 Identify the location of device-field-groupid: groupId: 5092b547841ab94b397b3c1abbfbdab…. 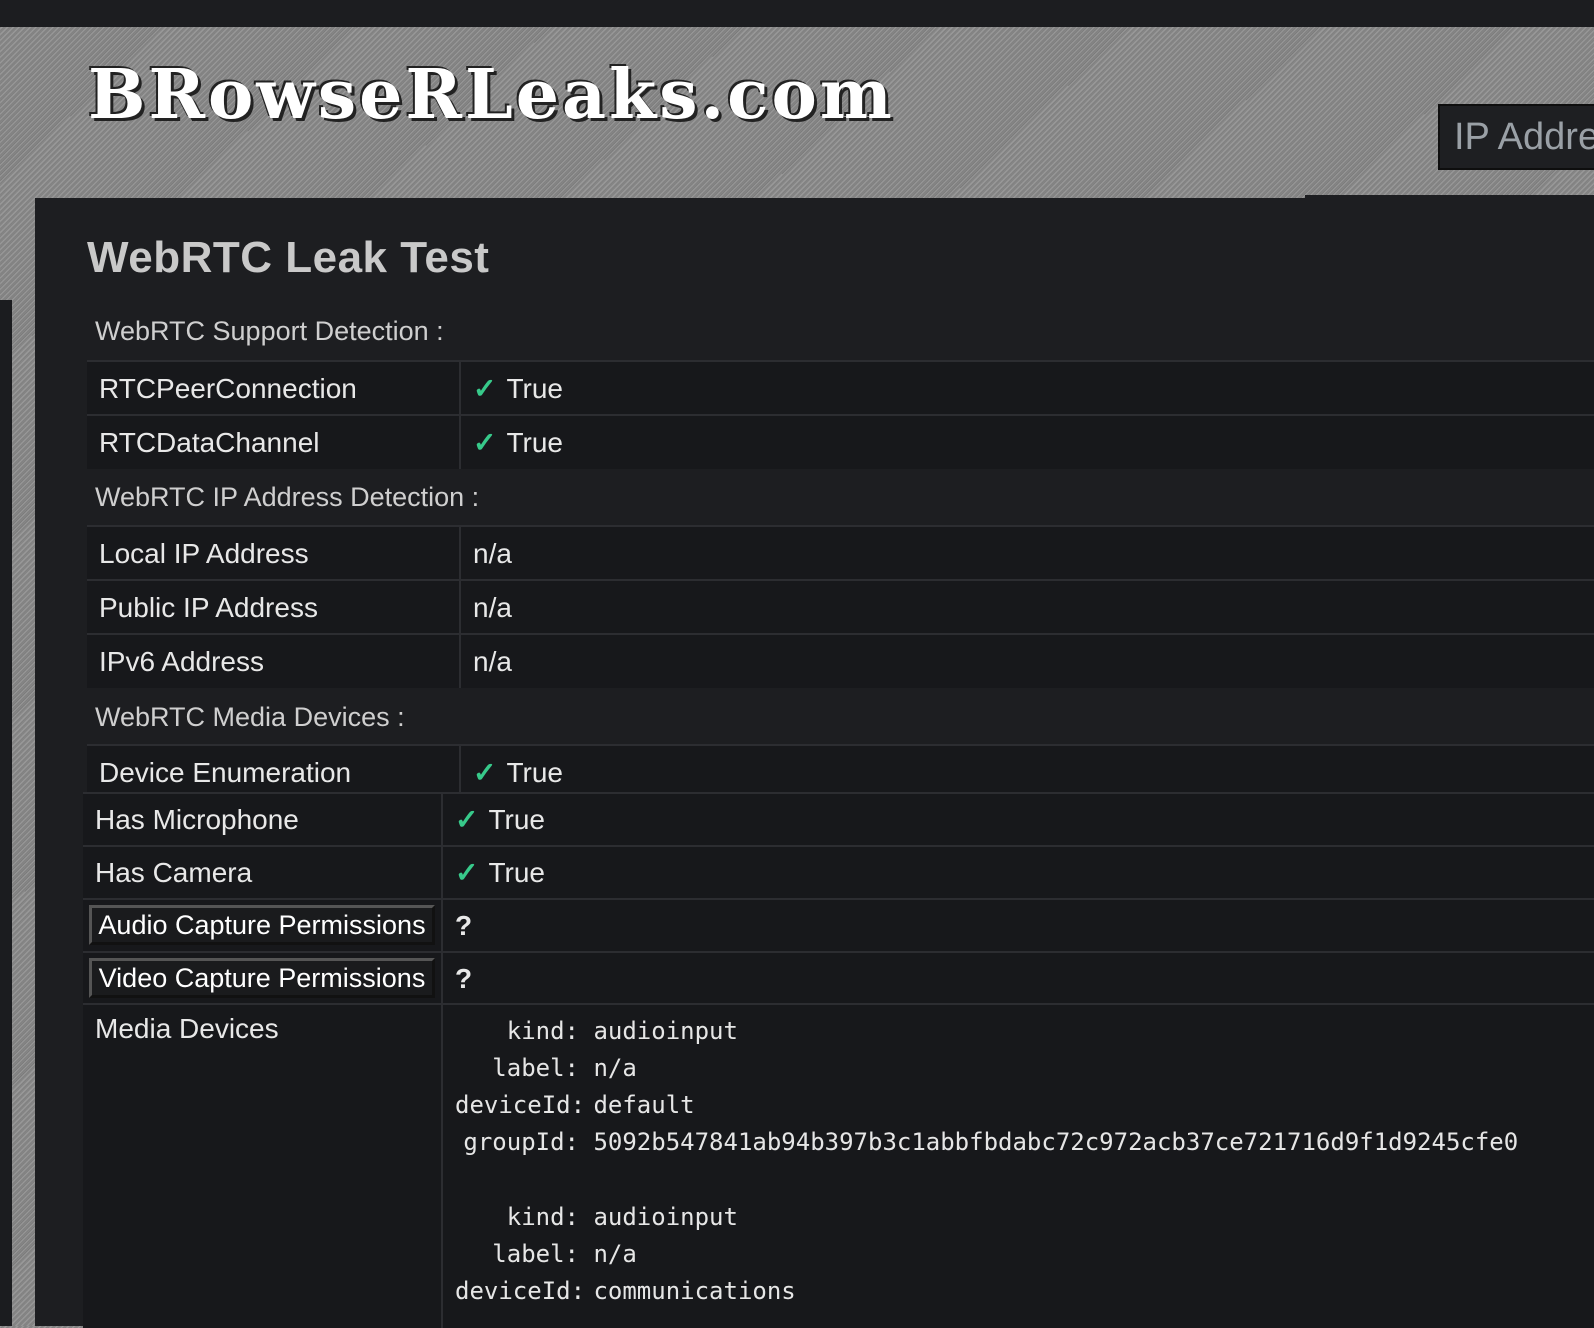
(991, 1142).